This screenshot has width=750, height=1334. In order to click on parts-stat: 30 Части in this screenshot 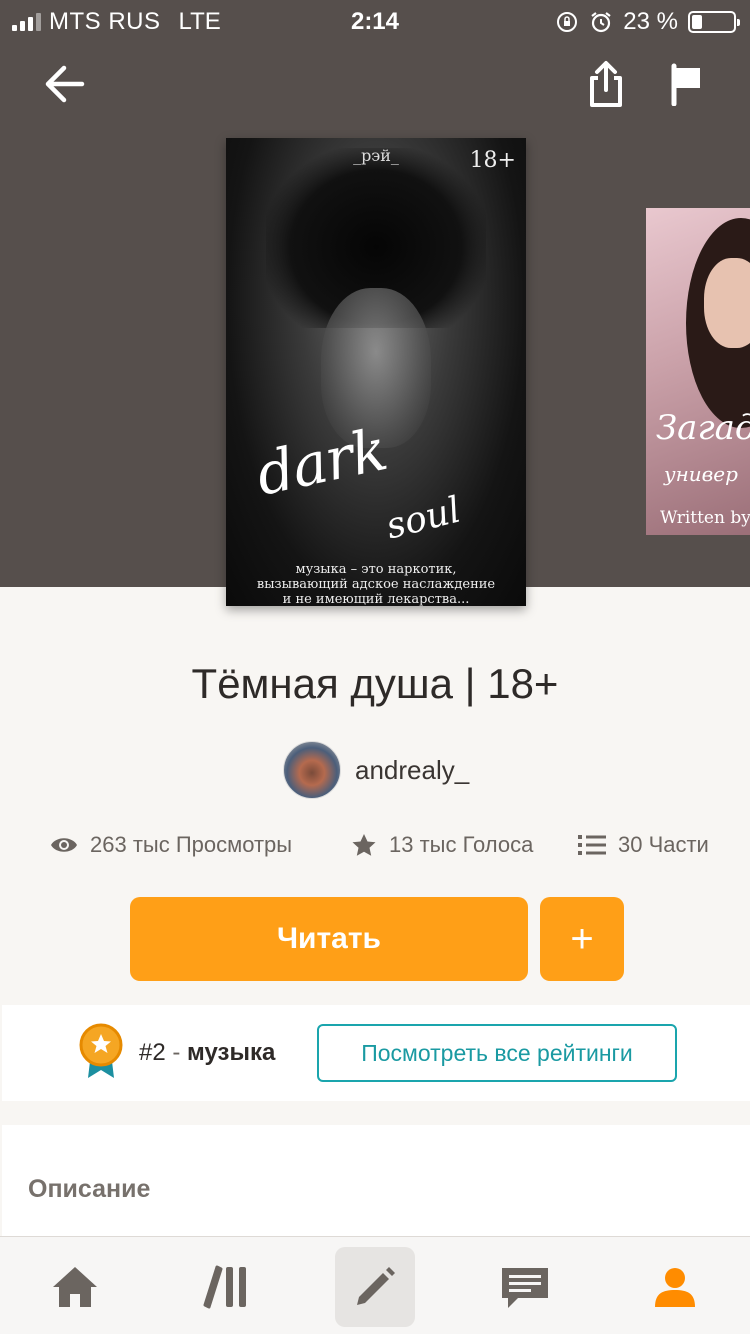, I will do `click(643, 845)`.